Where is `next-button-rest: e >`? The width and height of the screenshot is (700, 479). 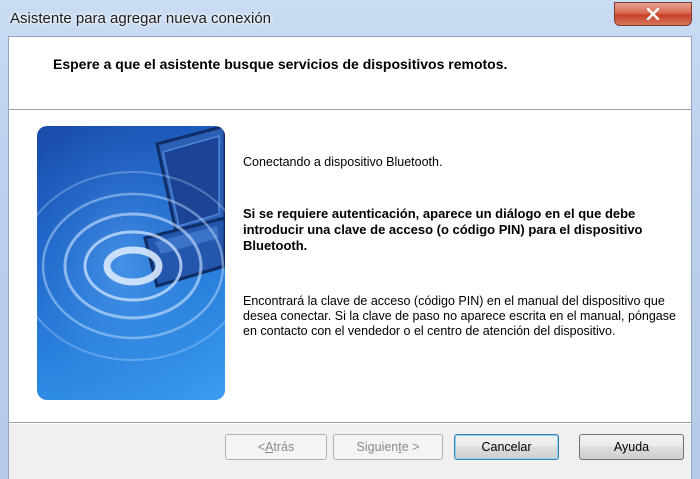
next-button-rest: e > is located at coordinates (410, 447).